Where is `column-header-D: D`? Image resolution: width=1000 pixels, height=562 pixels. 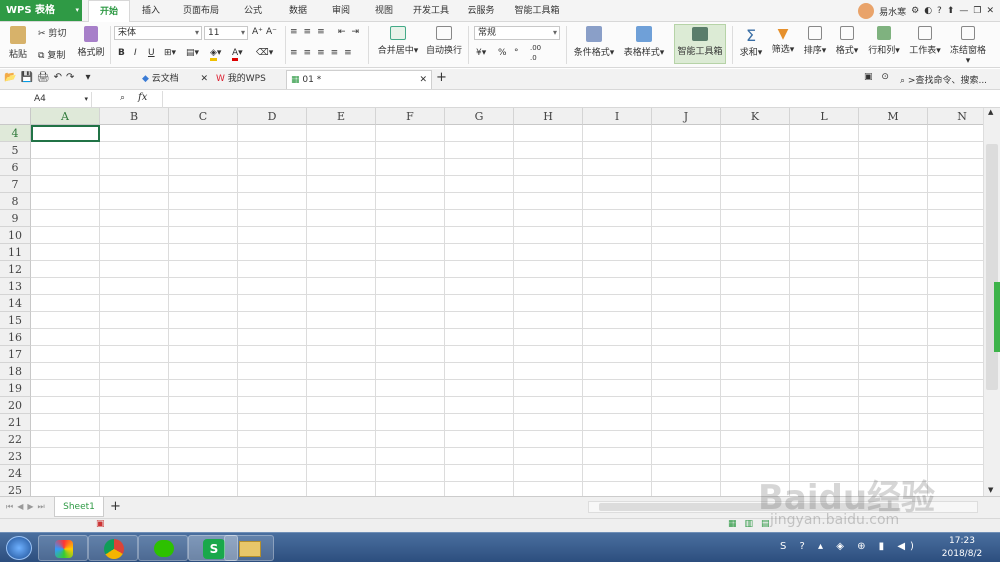 column-header-D: D is located at coordinates (272, 116).